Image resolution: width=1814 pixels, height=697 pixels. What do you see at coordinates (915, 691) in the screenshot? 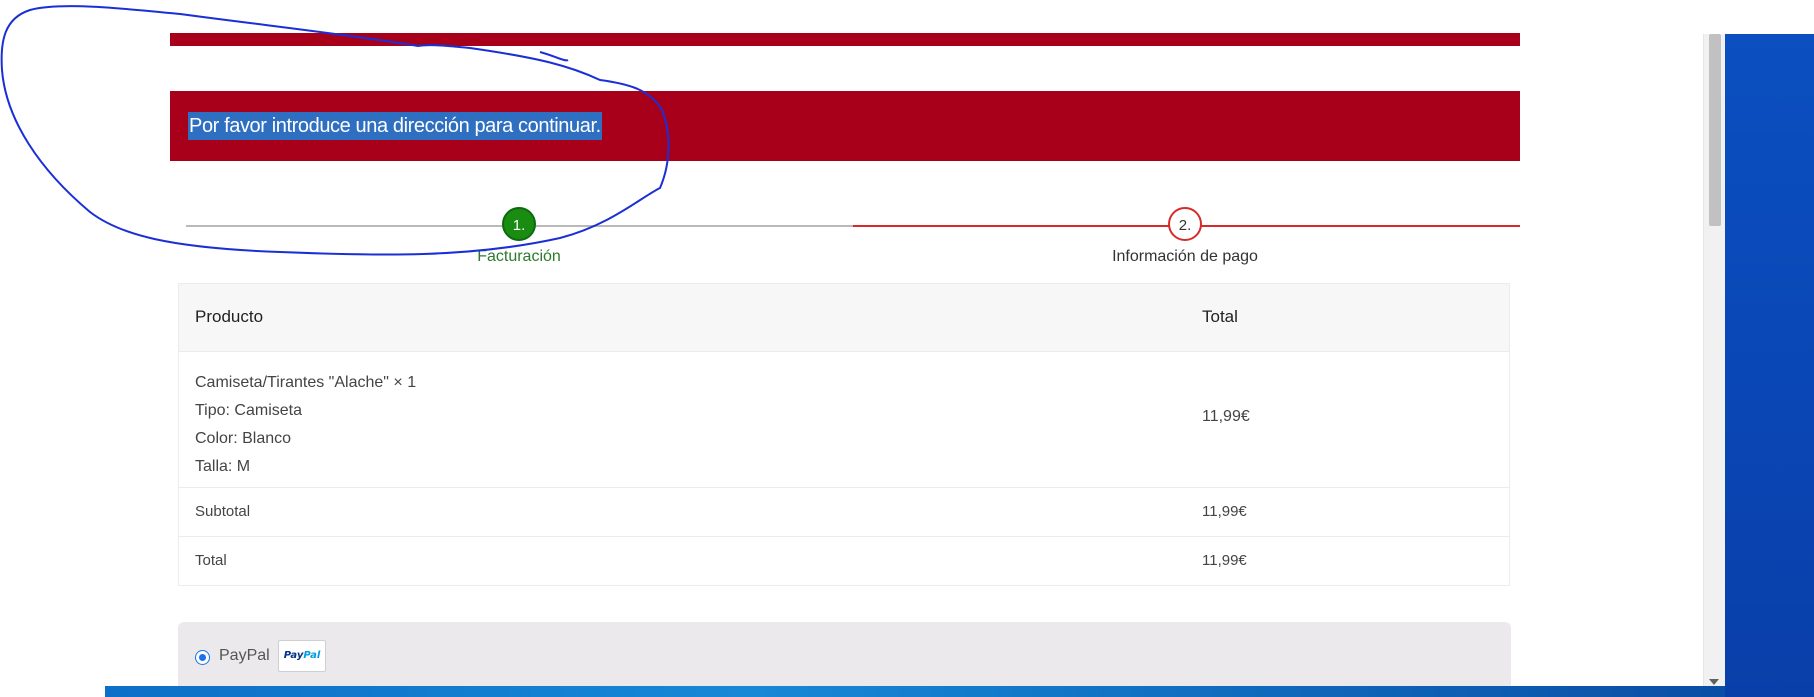
I see `taskbar-strip` at bounding box center [915, 691].